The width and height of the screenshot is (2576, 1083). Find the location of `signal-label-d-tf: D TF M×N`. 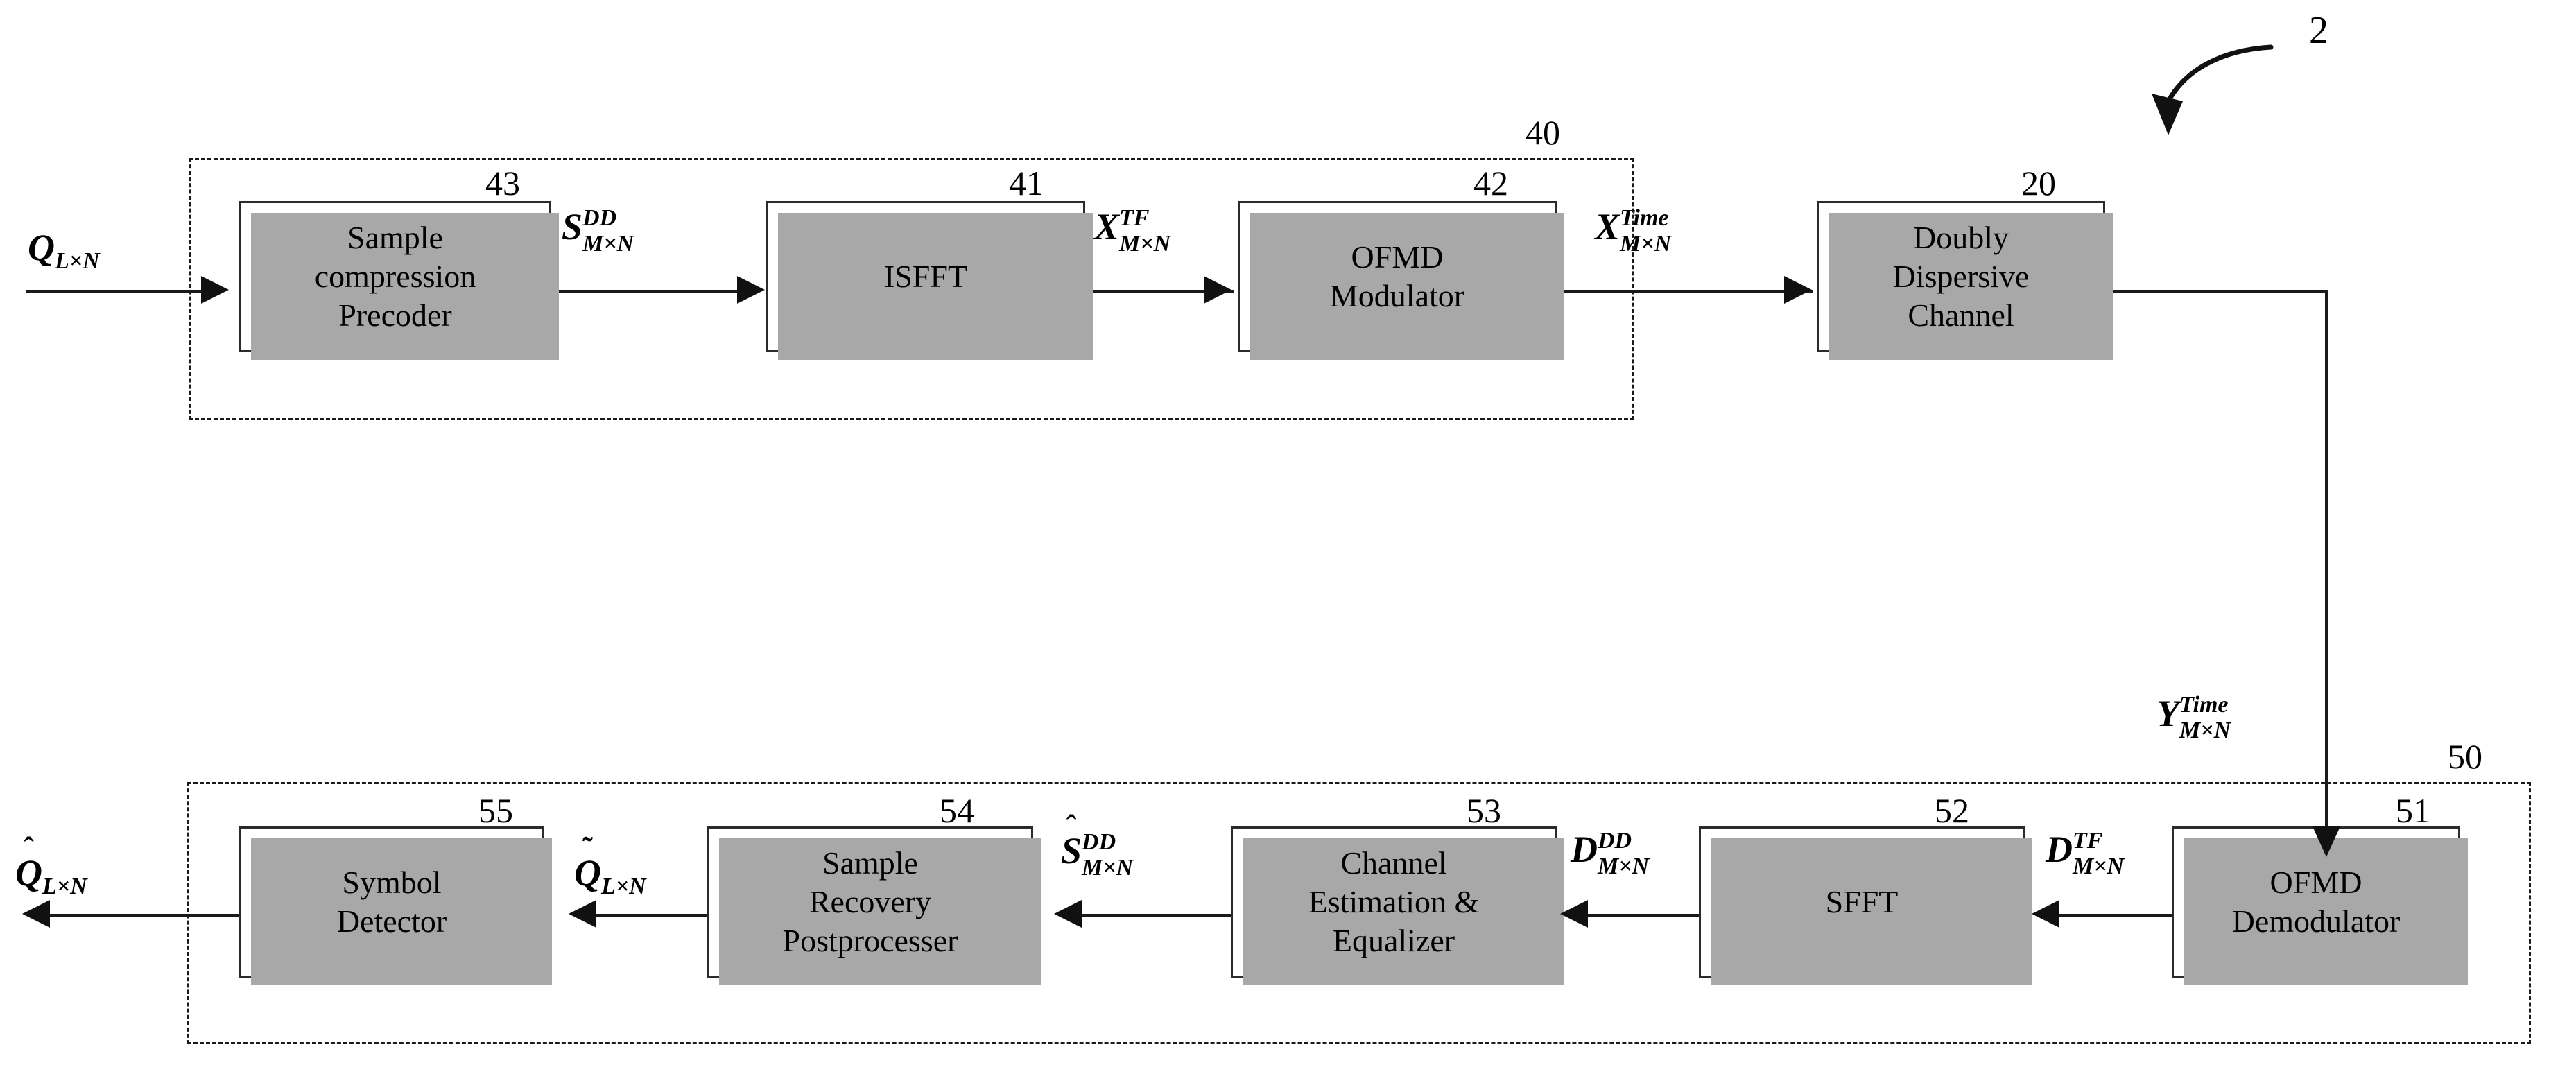

signal-label-d-tf: D TF M×N is located at coordinates (2085, 854).